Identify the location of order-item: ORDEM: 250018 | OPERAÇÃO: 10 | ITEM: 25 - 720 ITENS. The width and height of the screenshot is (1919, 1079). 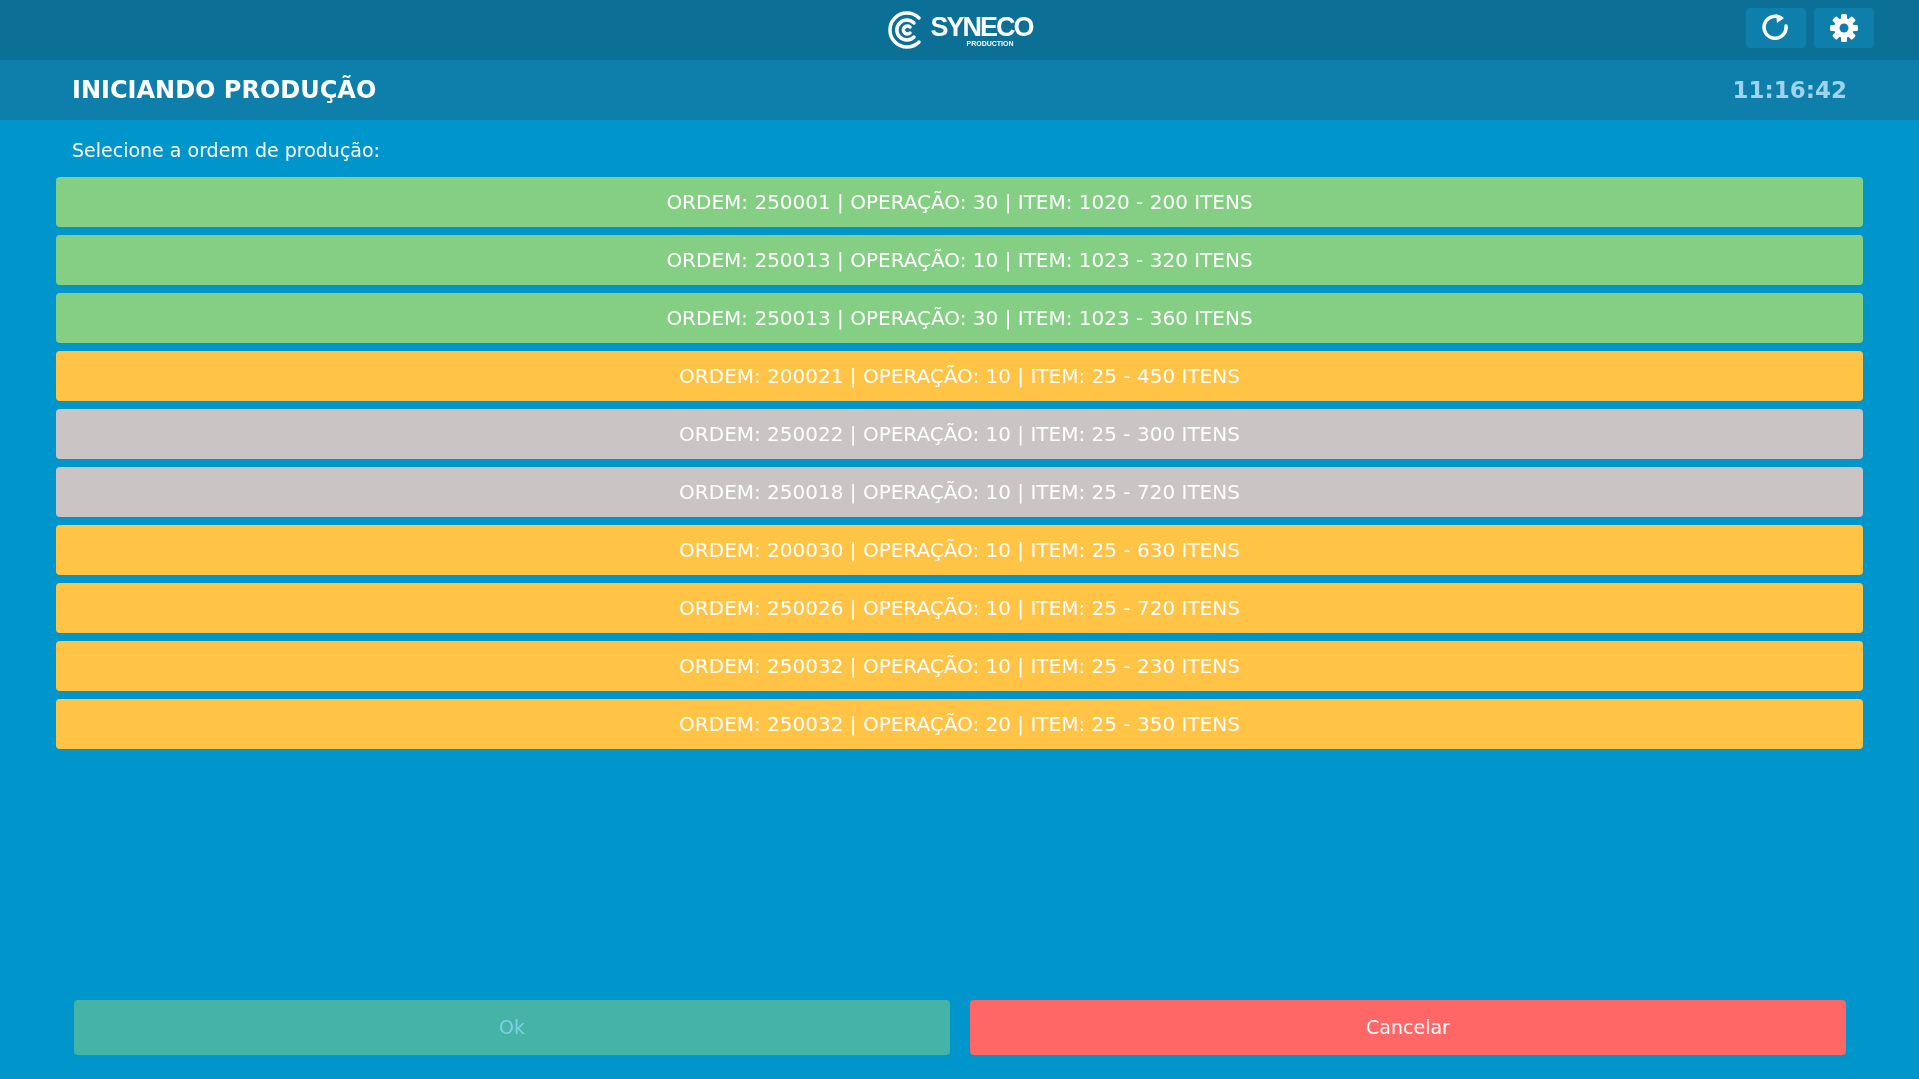
(959, 491).